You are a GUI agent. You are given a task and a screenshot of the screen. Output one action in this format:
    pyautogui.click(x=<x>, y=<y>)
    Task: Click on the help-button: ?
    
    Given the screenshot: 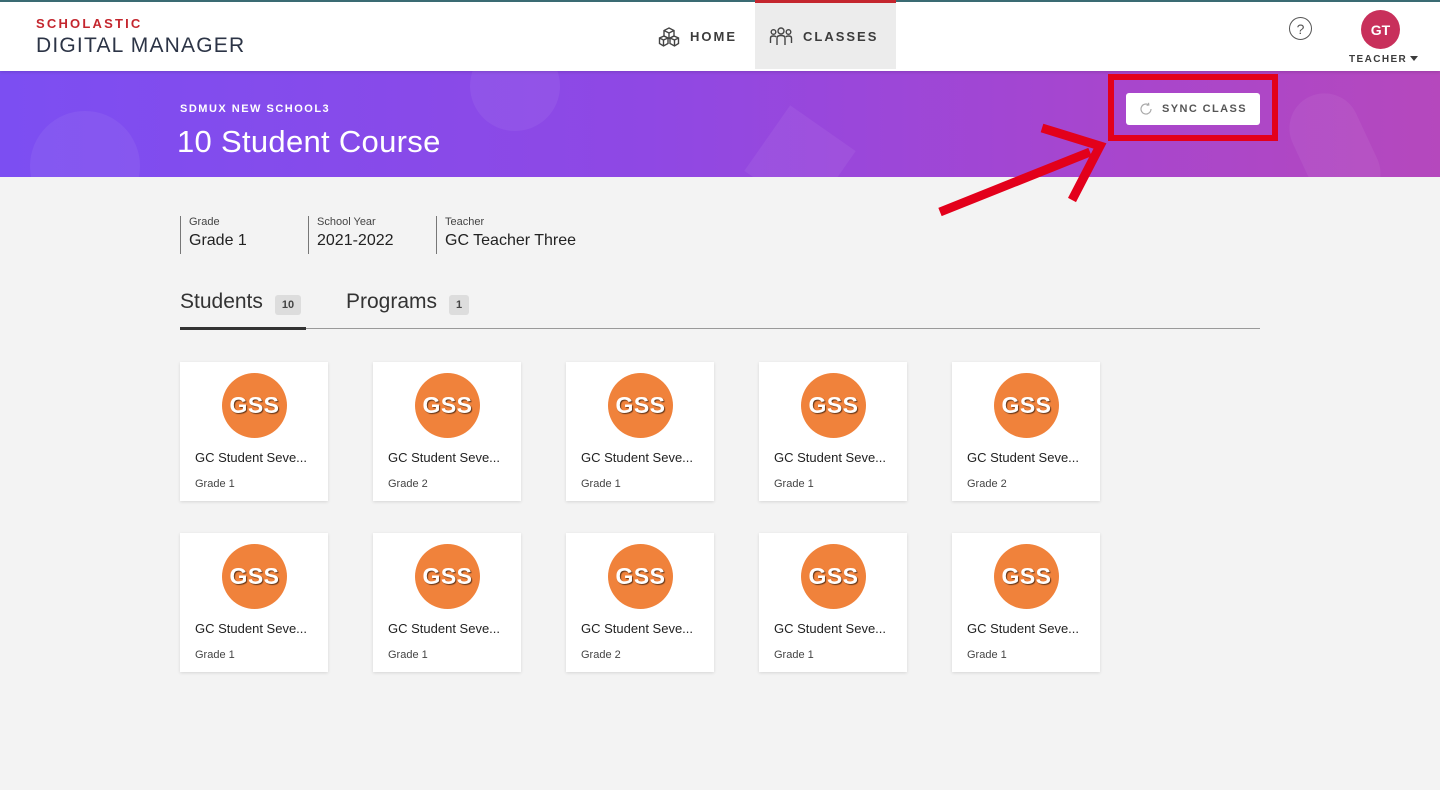 What is the action you would take?
    pyautogui.click(x=1300, y=28)
    